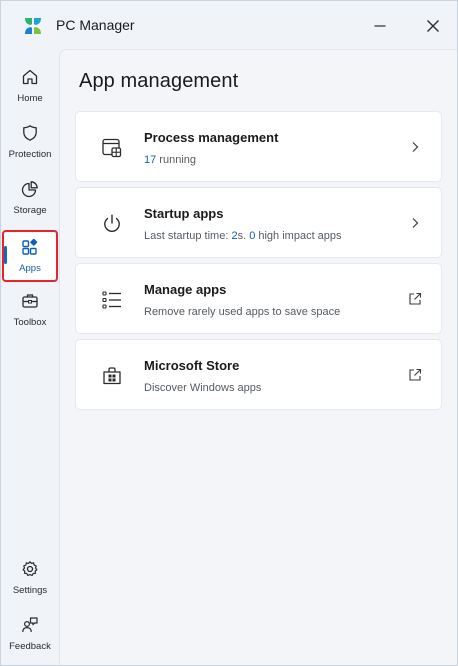 This screenshot has height=666, width=458. What do you see at coordinates (30, 98) in the screenshot?
I see `sidebar-item-label: Home` at bounding box center [30, 98].